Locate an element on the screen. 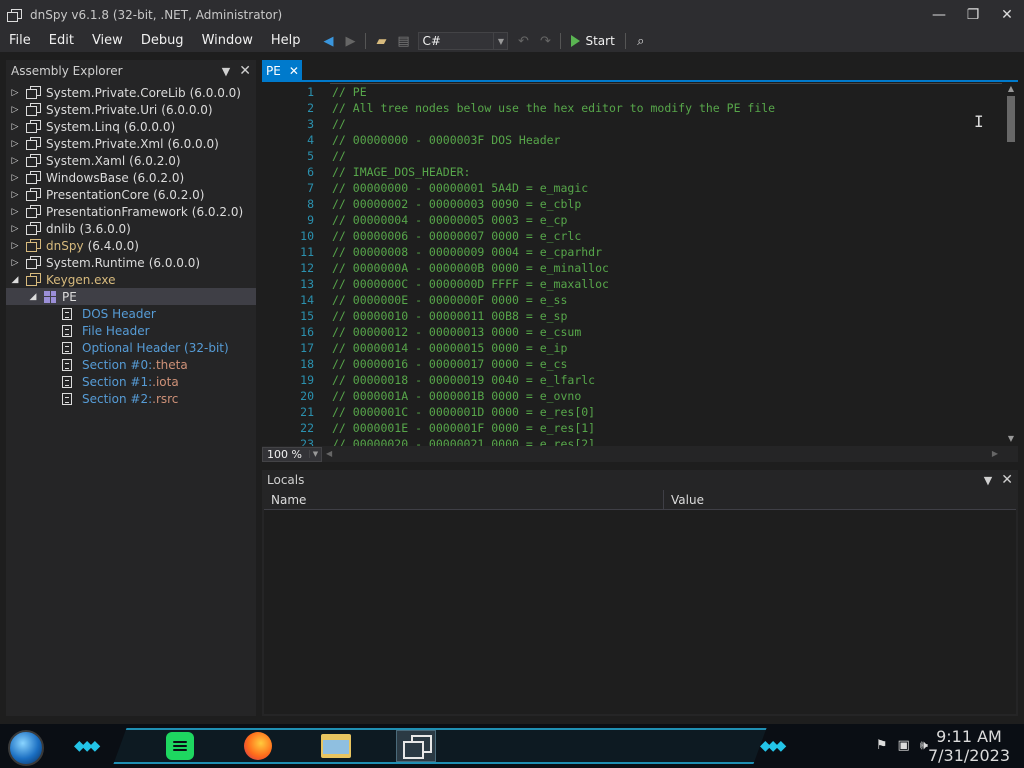  tree-item-pe-child: Section #0: .theta is located at coordinates (131, 364).